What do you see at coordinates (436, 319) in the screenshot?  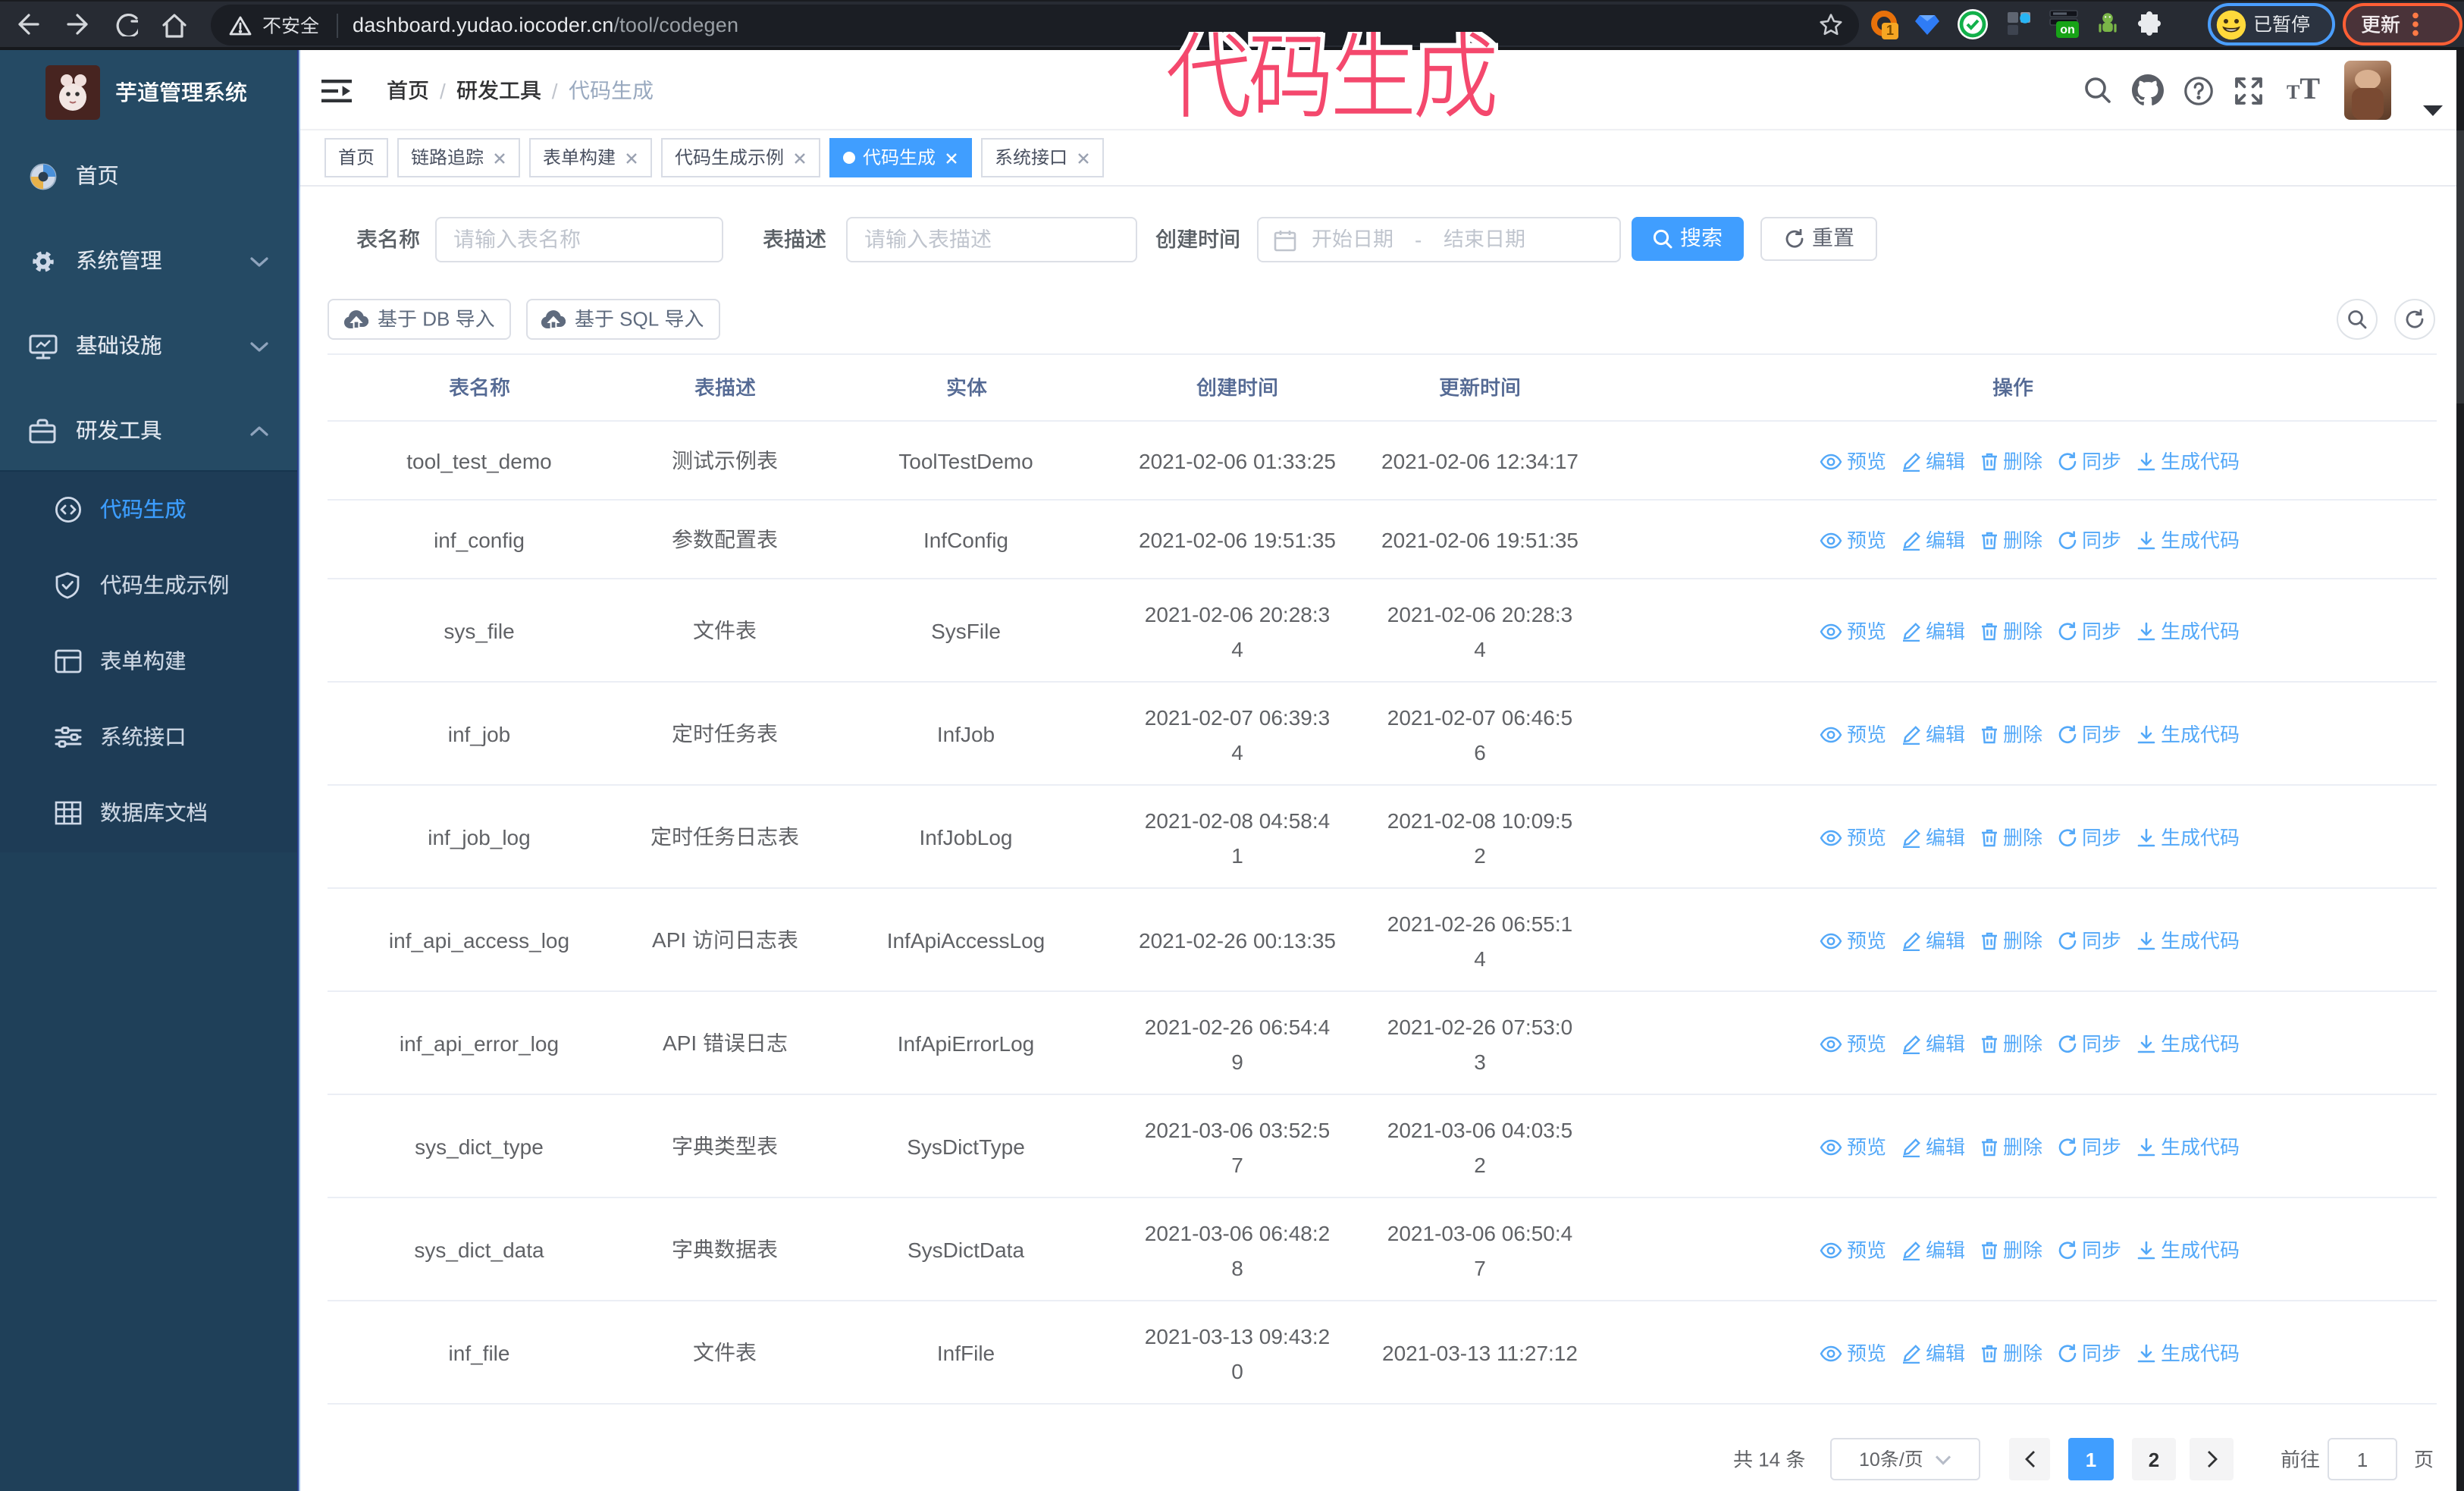 I see `svg-text: DB` at bounding box center [436, 319].